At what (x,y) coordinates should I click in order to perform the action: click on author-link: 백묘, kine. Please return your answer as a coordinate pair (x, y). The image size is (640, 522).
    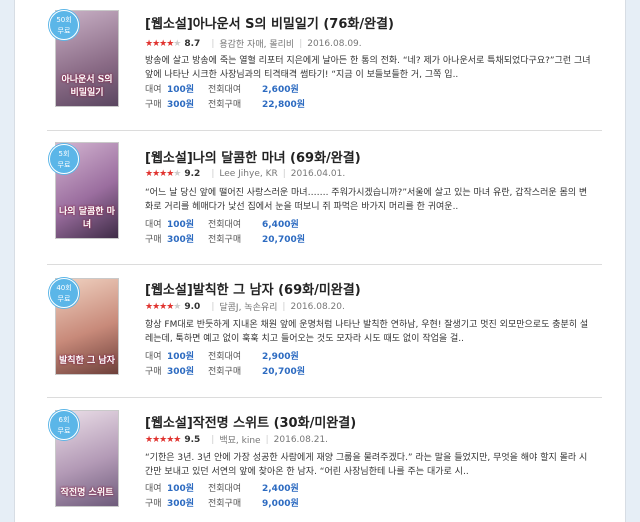
    Looking at the image, I should click on (239, 439).